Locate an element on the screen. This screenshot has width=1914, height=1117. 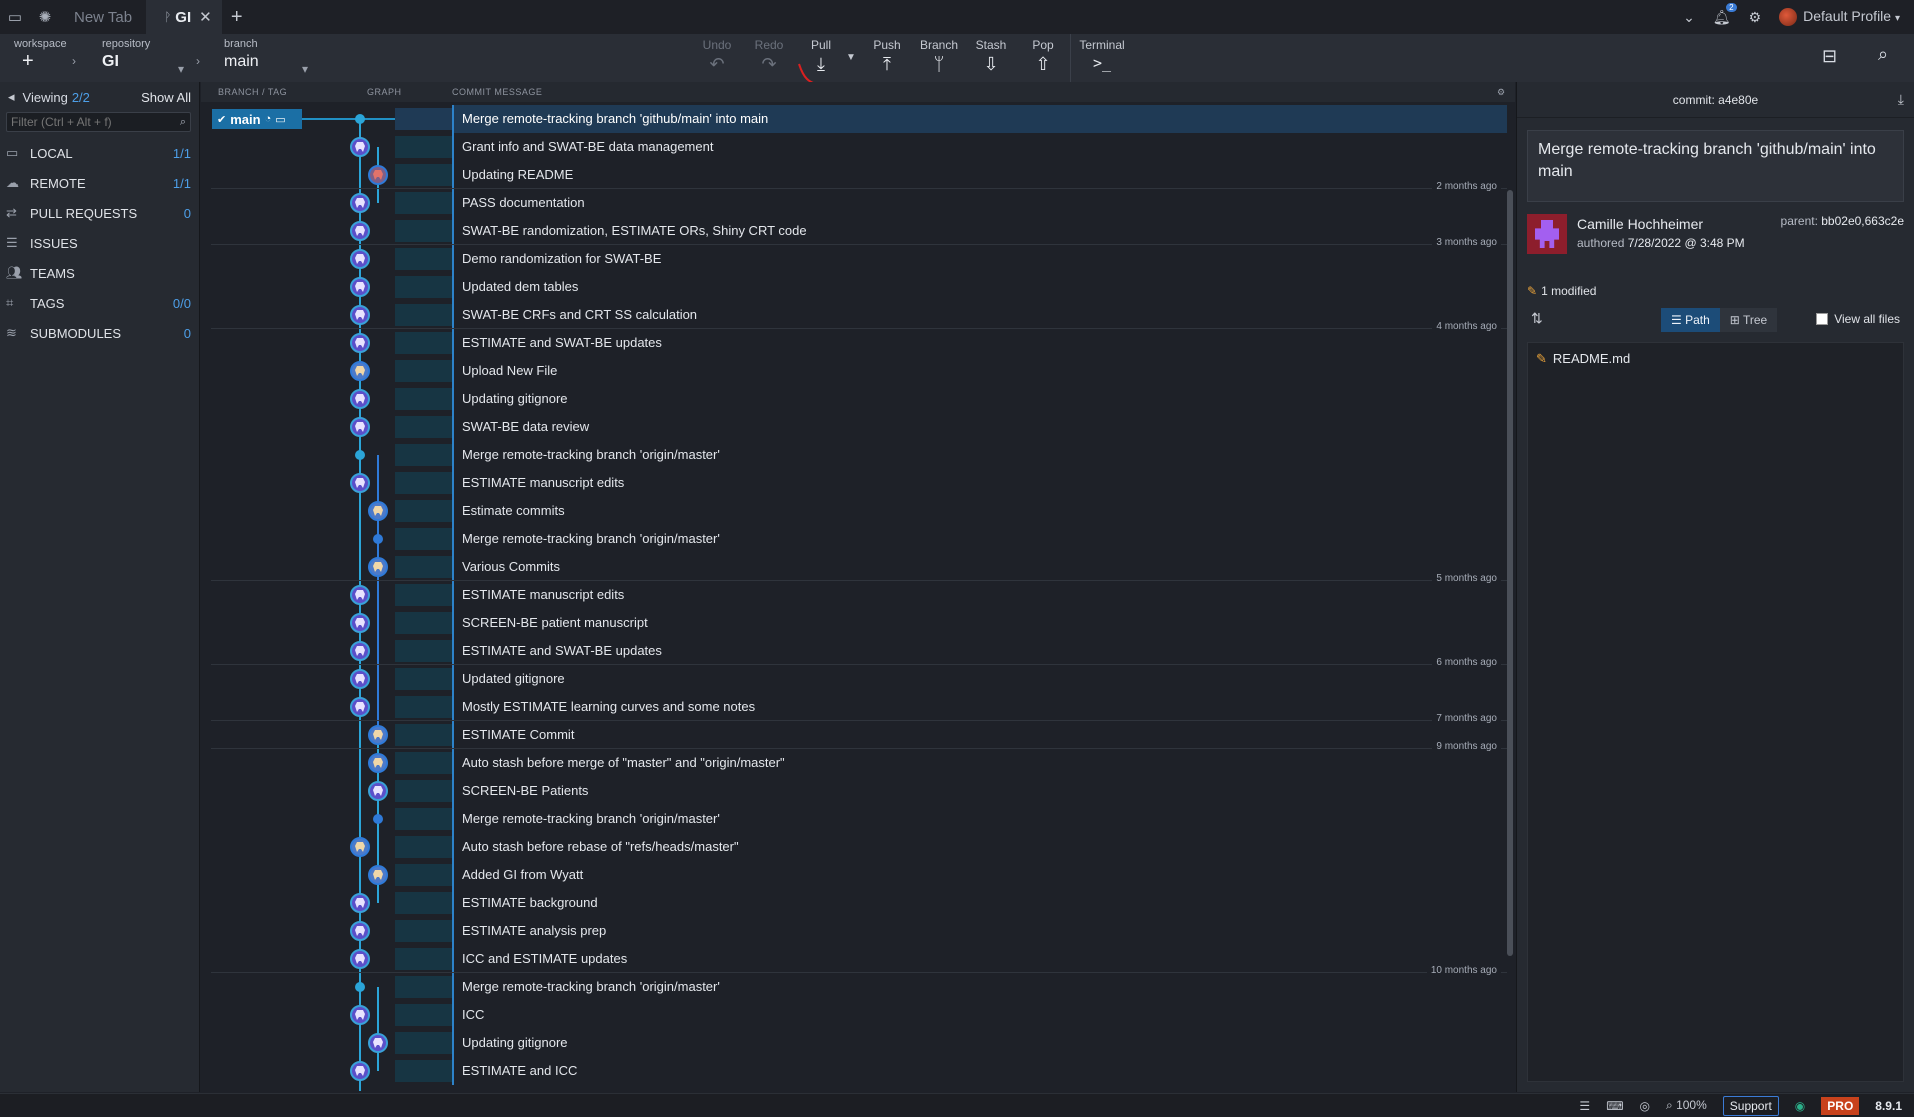
search-icon: ⌕ is located at coordinates (1883, 54).